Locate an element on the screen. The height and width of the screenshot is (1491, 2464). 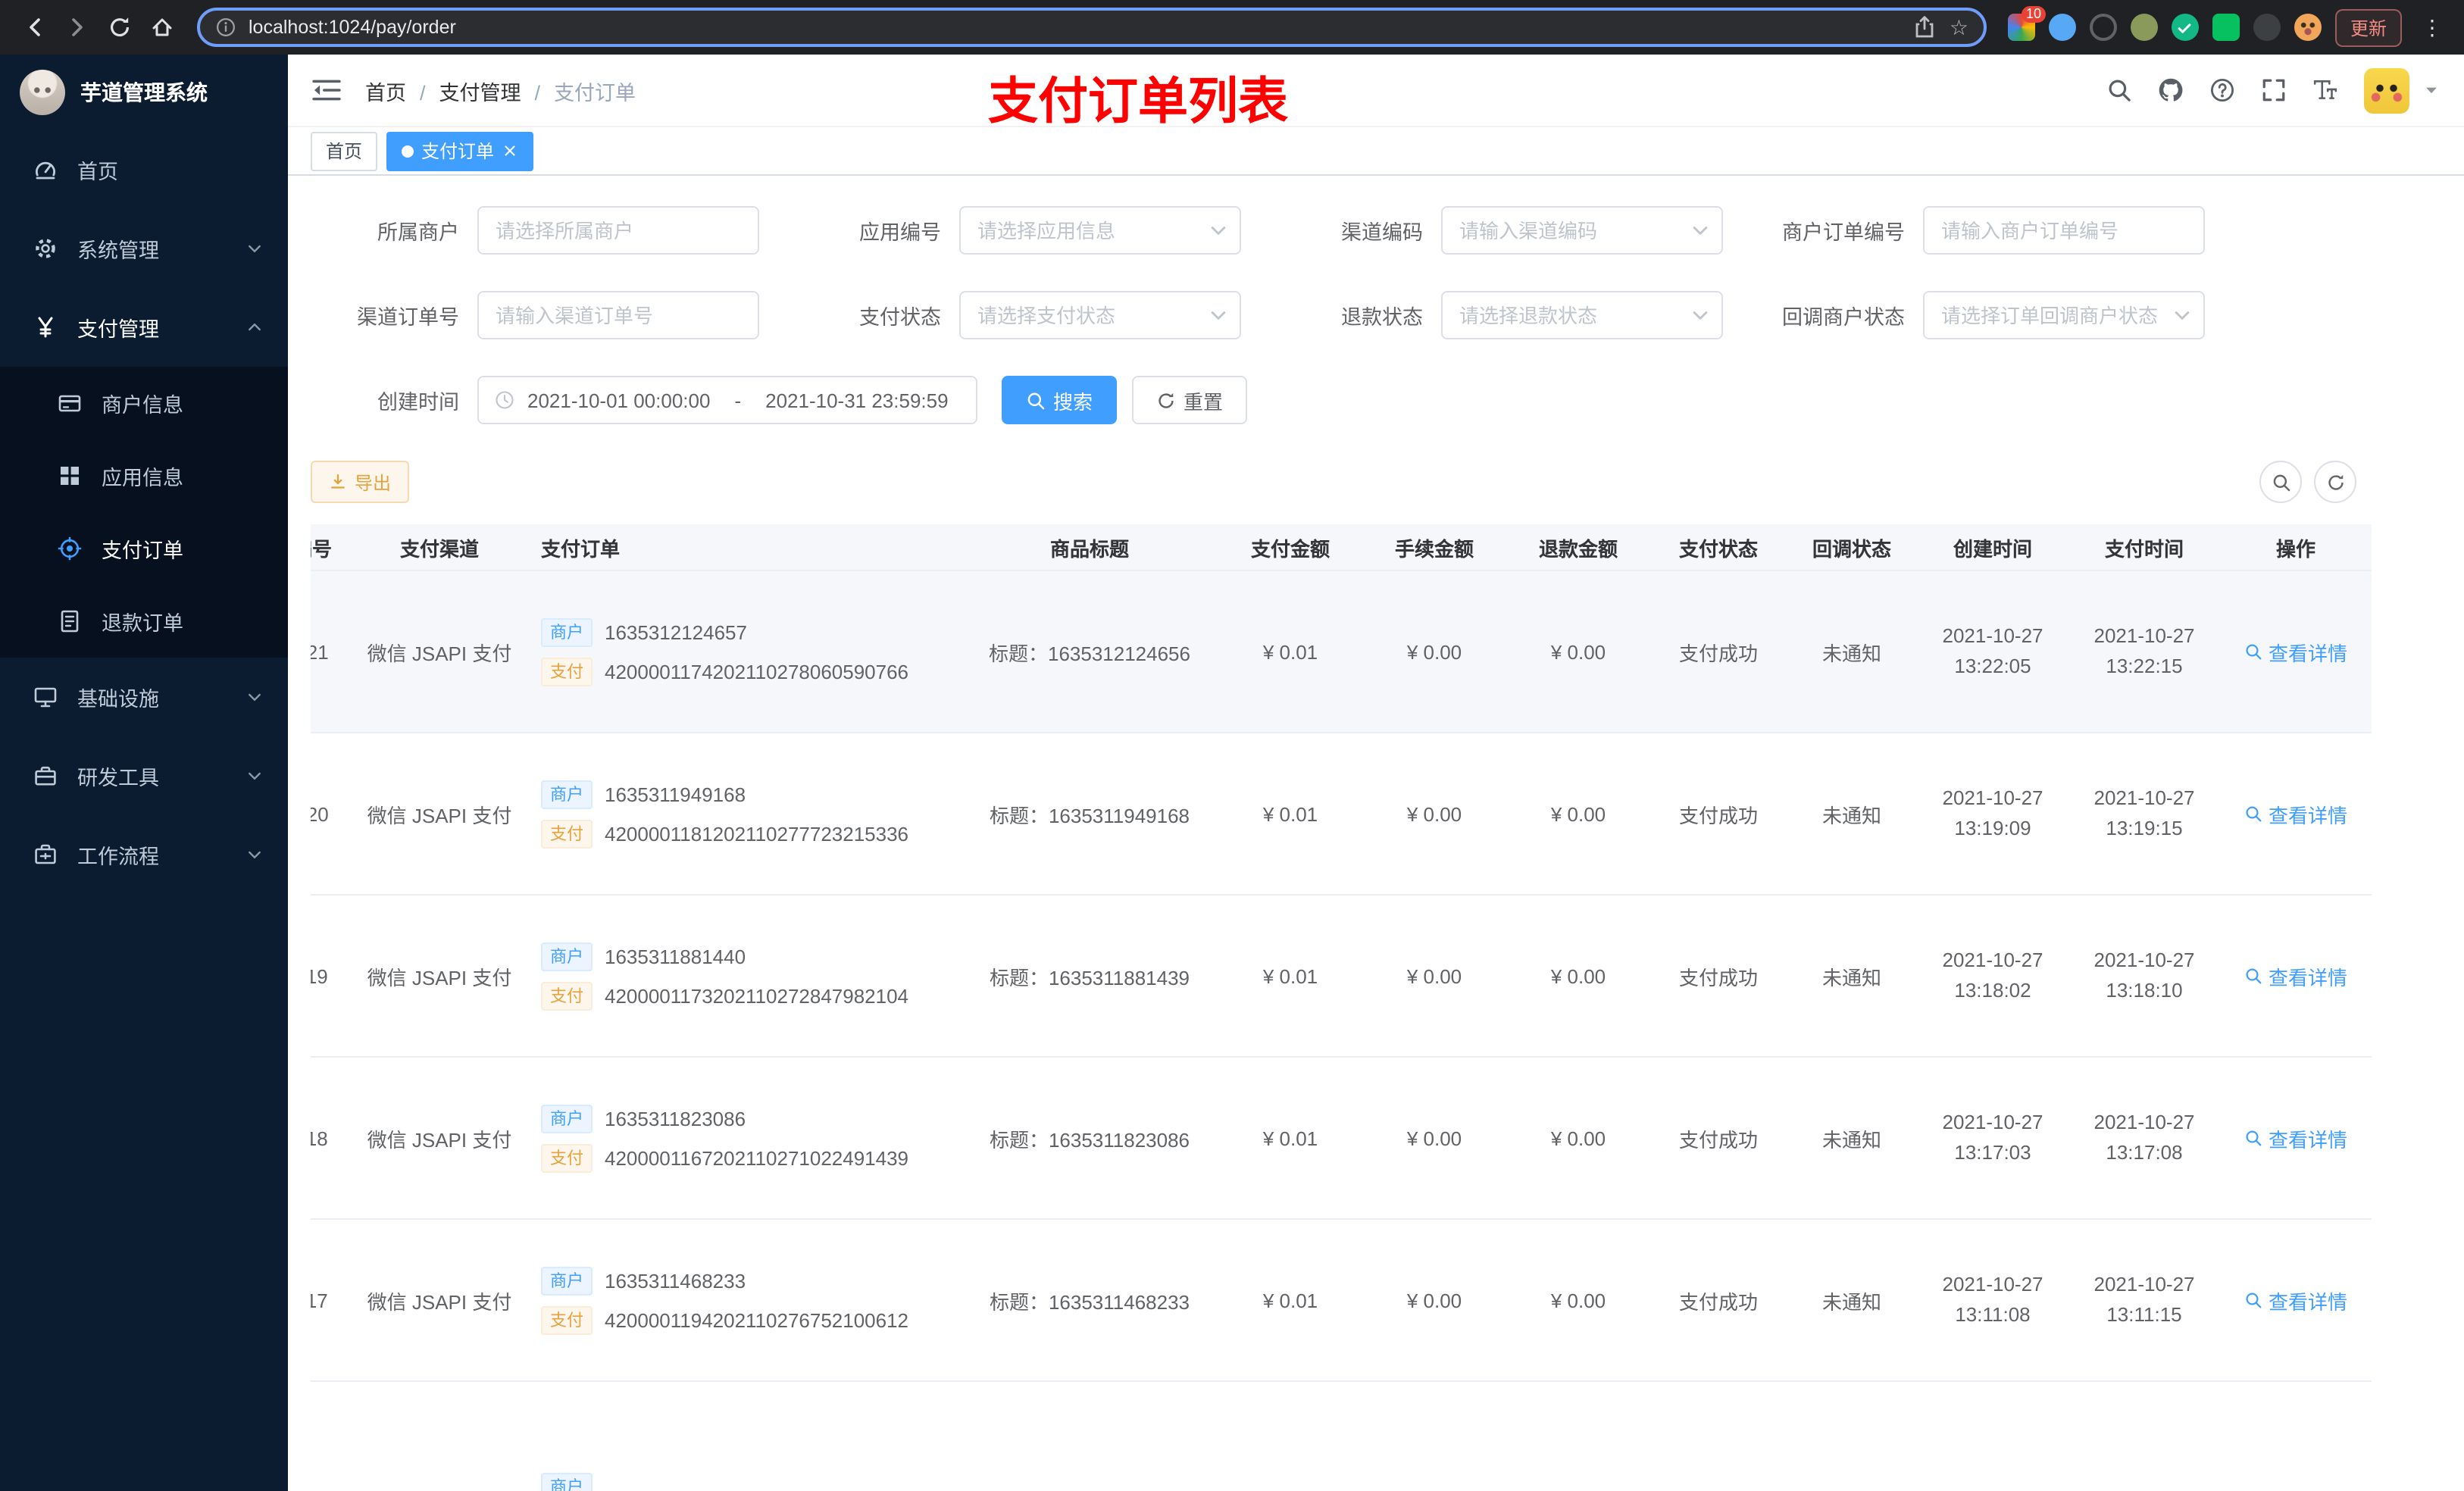
bookmark-star-icon: ☆ is located at coordinates (1959, 27).